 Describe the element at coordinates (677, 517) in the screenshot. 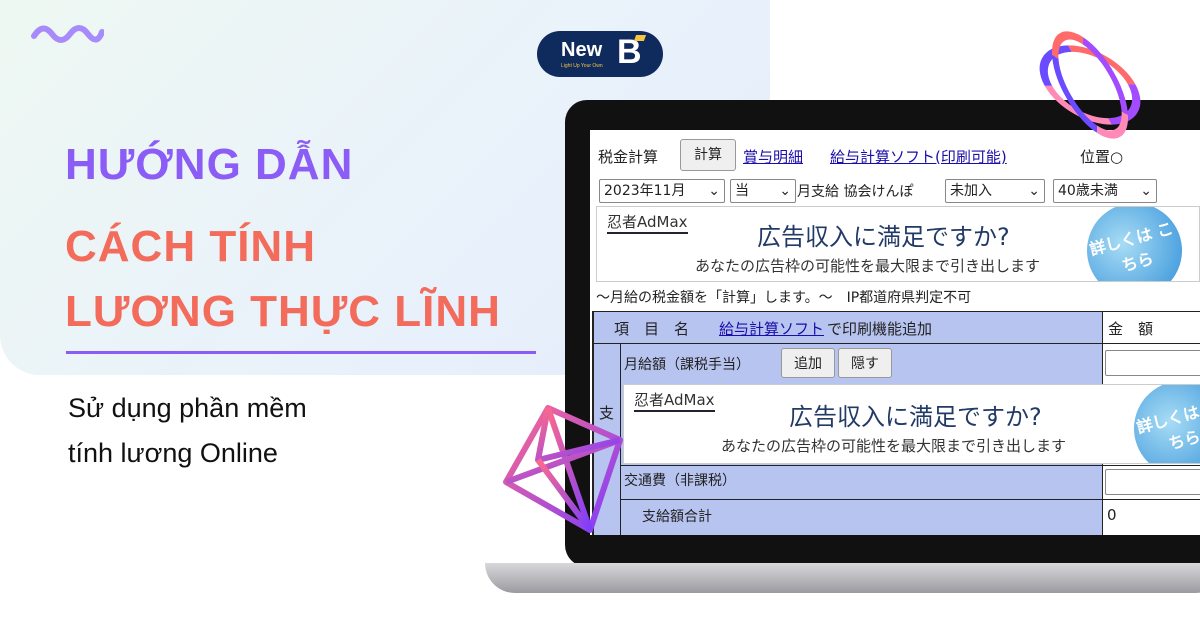

I see `row-total-label: 支給額合計` at that location.